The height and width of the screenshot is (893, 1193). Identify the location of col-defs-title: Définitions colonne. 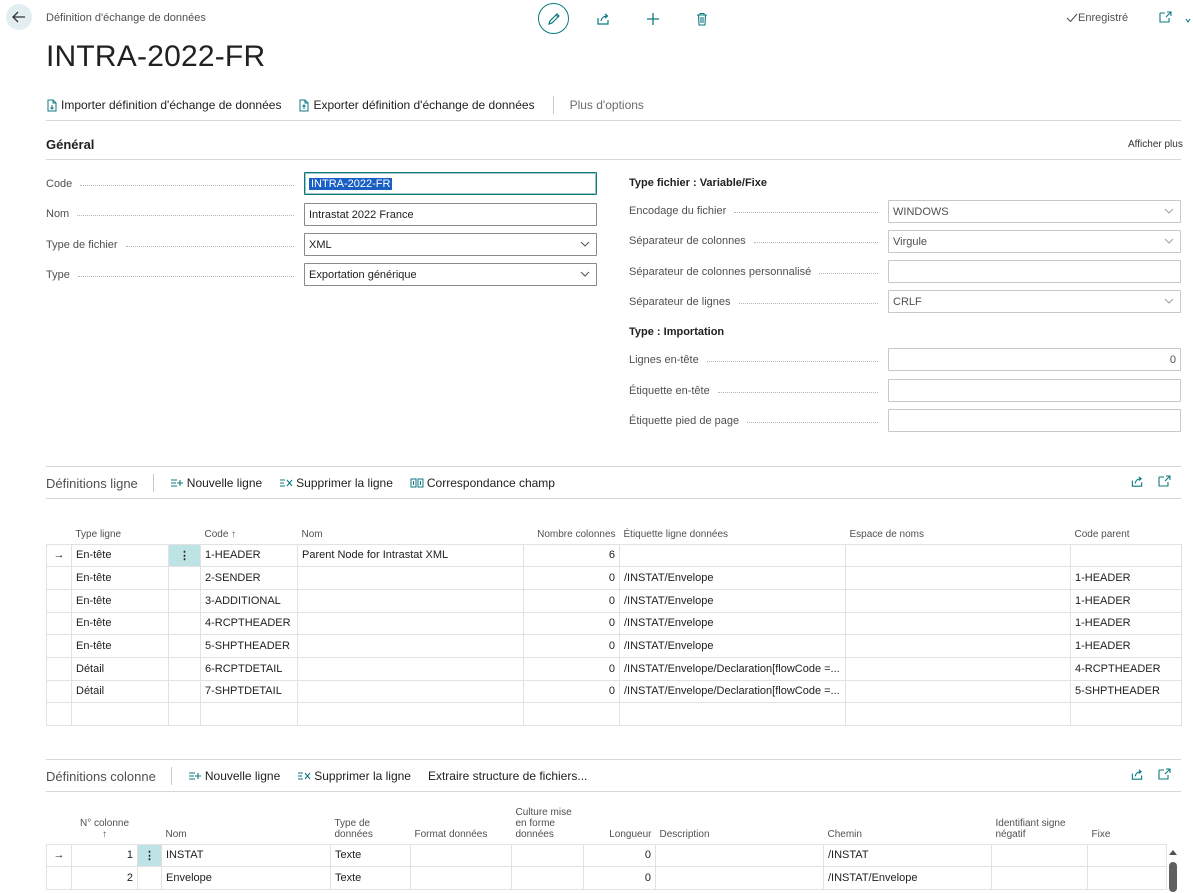
(101, 776).